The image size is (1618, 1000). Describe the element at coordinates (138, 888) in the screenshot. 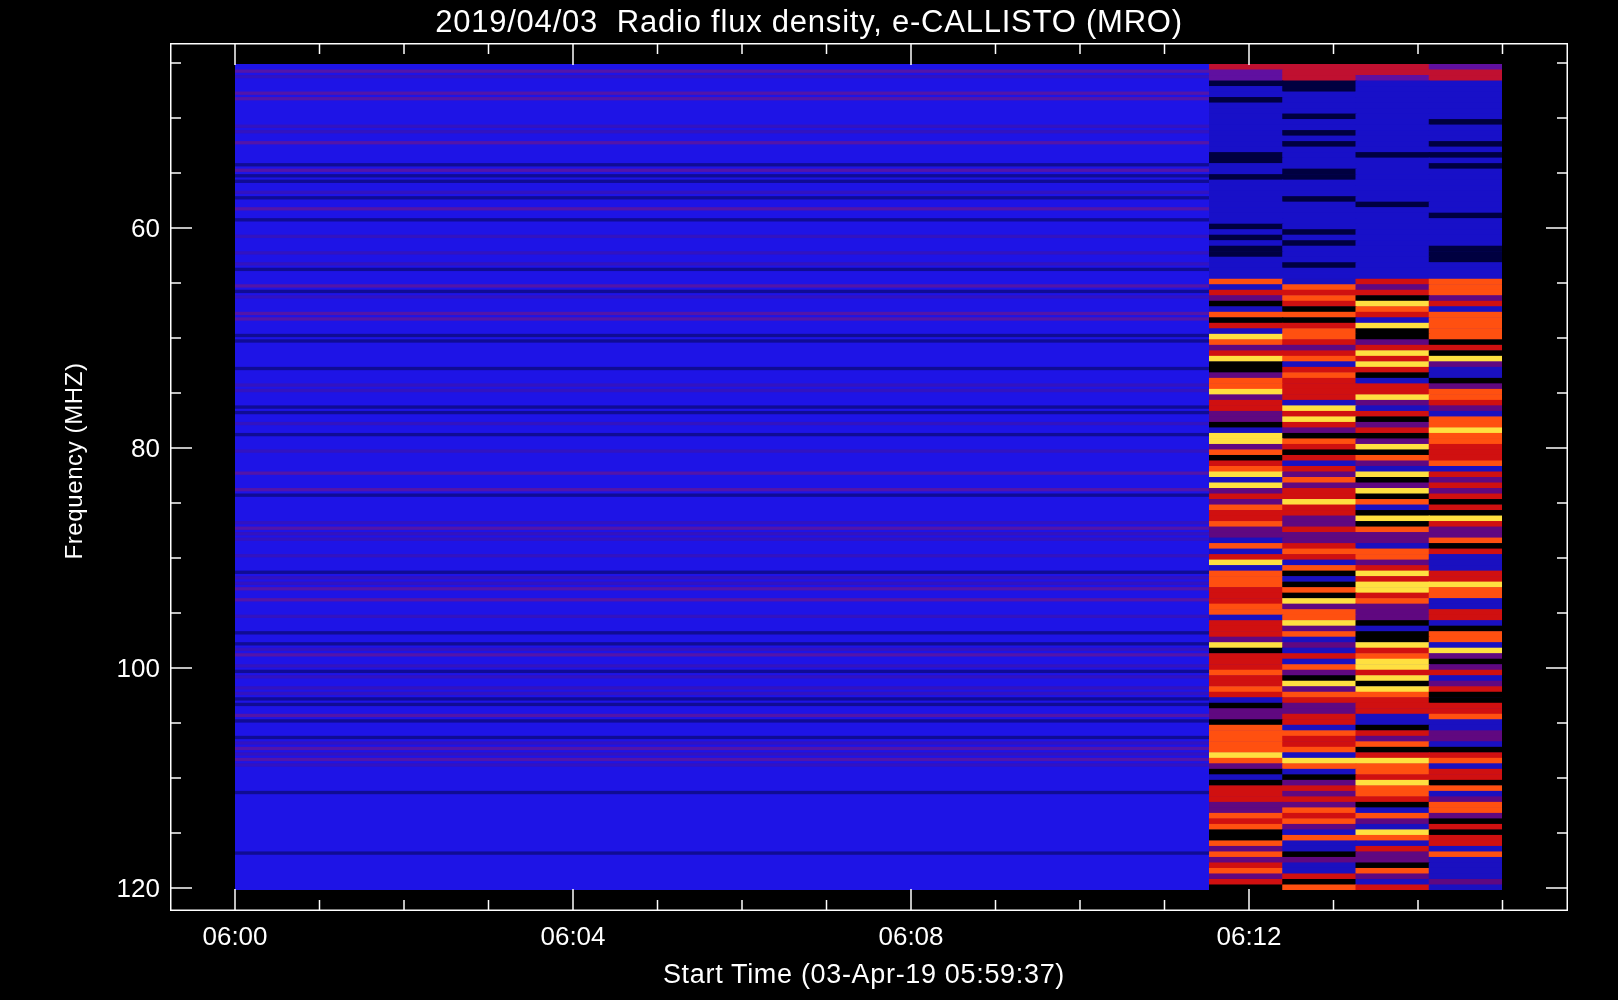

I see `y-tick-label: 120` at that location.